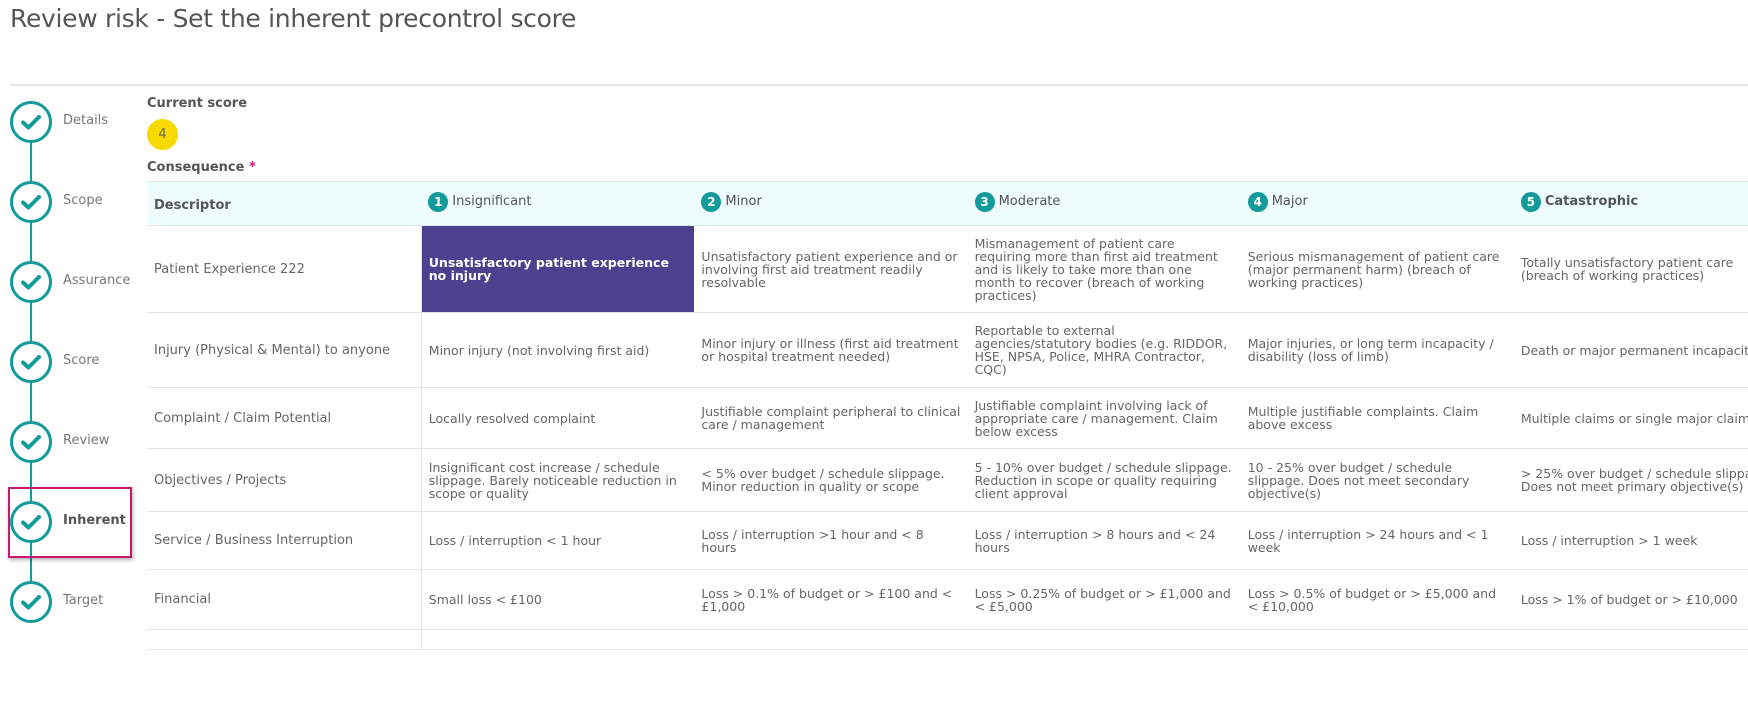 The height and width of the screenshot is (720, 1748). I want to click on level-label: Minor, so click(743, 201).